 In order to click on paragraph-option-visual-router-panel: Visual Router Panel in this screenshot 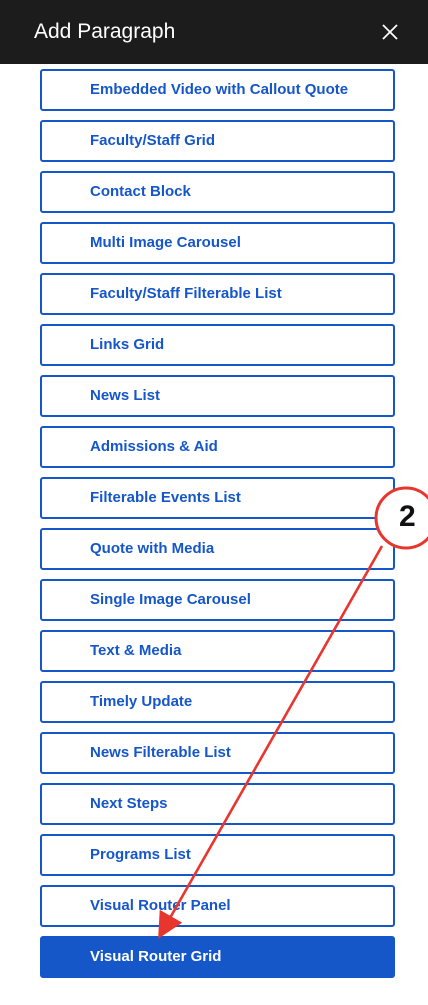, I will do `click(217, 906)`.